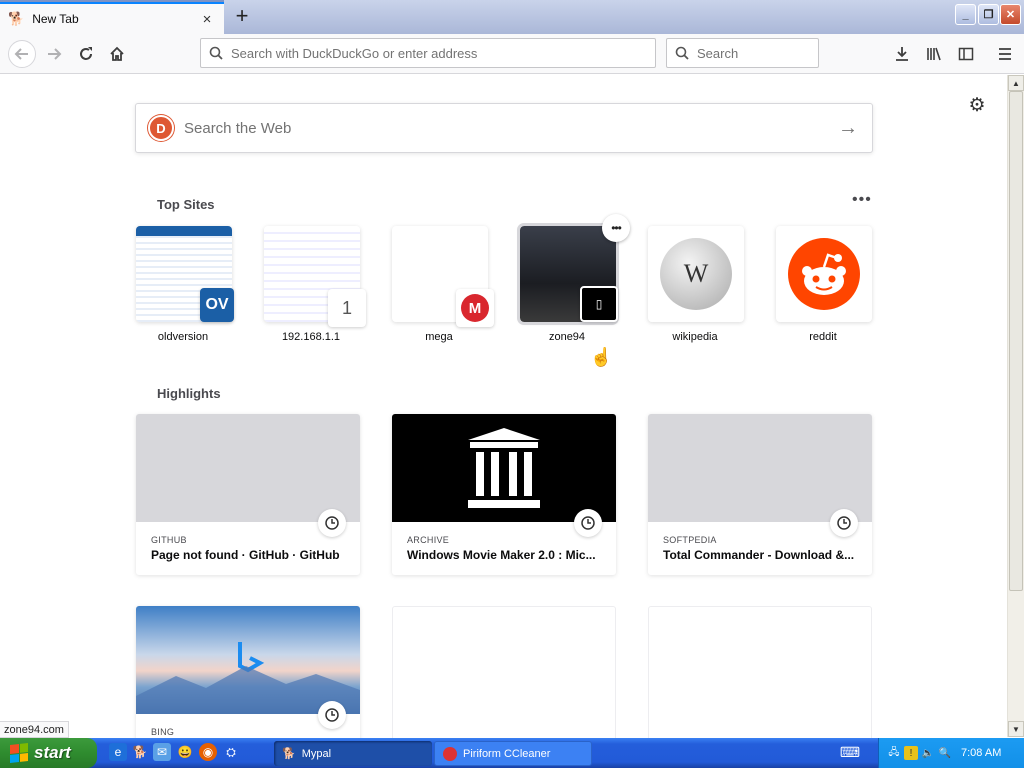  I want to click on back-button, so click(22, 54).